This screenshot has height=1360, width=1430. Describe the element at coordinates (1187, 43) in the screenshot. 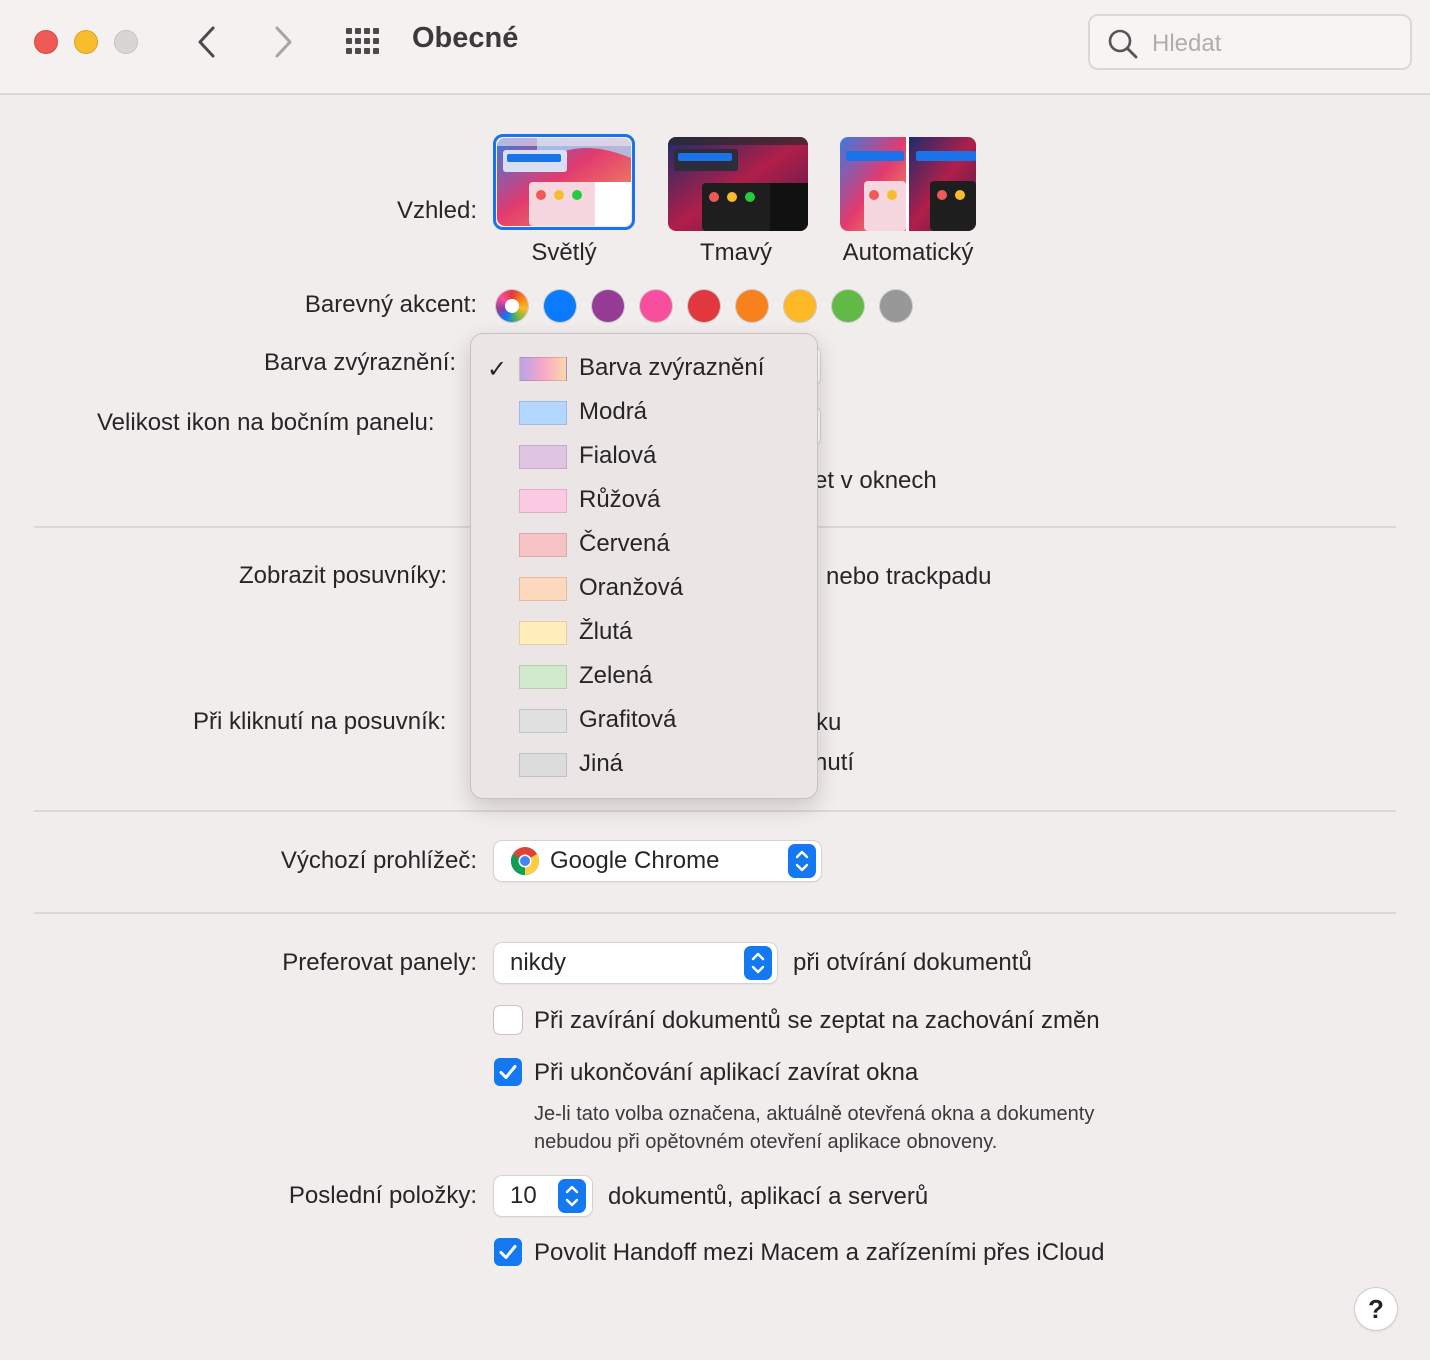

I see `search-placeholder: Hledat` at that location.